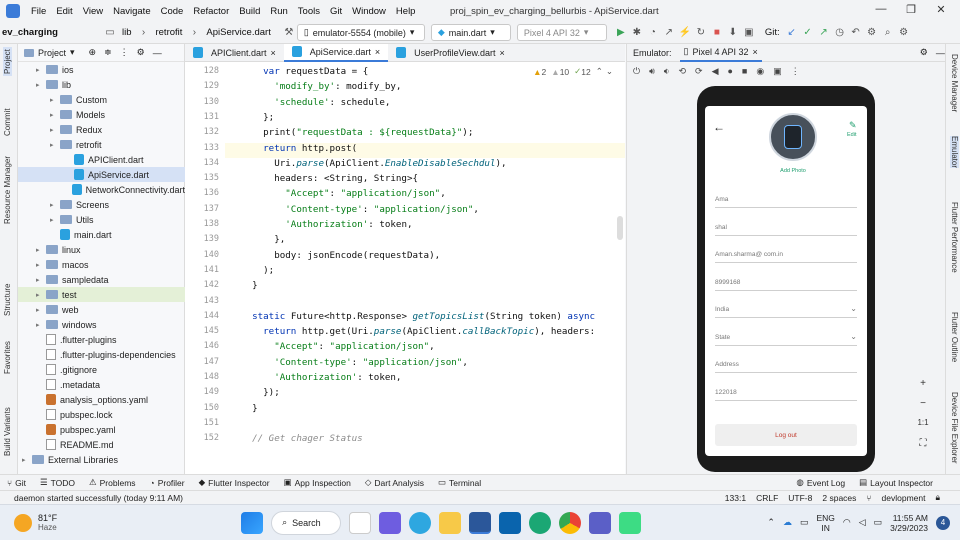 The height and width of the screenshot is (540, 960). I want to click on device-selector: ▯ emulator-5554 (mobile) ▾, so click(360, 32).